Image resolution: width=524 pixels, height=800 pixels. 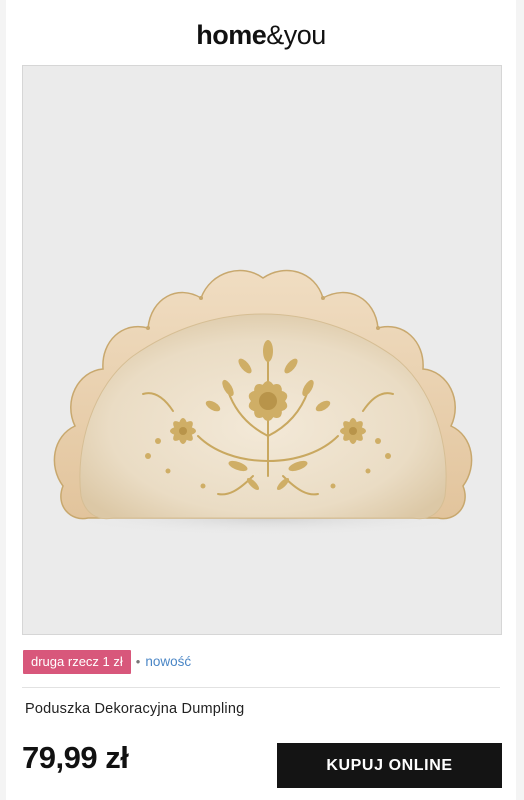 I want to click on logo-bold-text: home, so click(x=231, y=35).